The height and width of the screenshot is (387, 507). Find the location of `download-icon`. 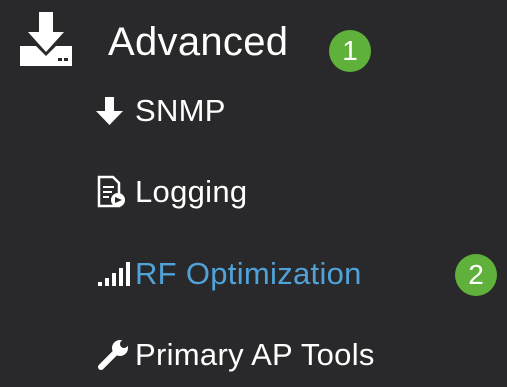

download-icon is located at coordinates (48, 42).